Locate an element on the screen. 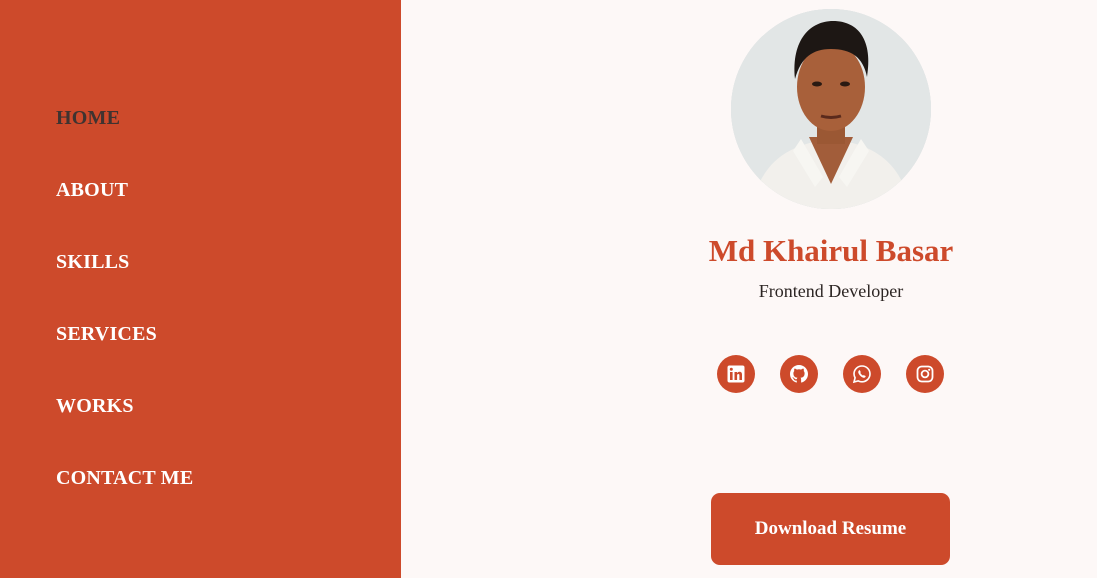 This screenshot has height=578, width=1097. profile-role: Frontend Developer is located at coordinates (831, 291).